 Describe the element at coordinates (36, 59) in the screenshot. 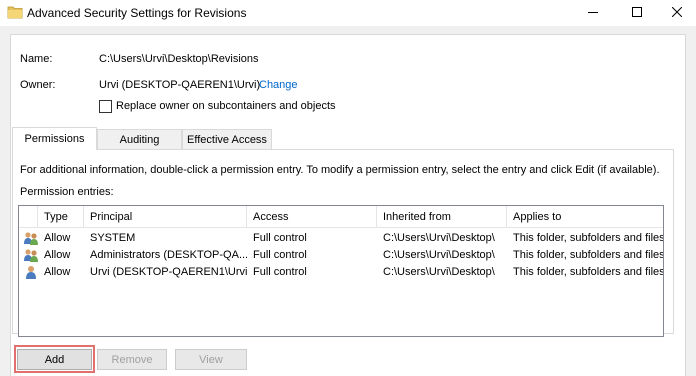

I see `name-label: Name:` at that location.